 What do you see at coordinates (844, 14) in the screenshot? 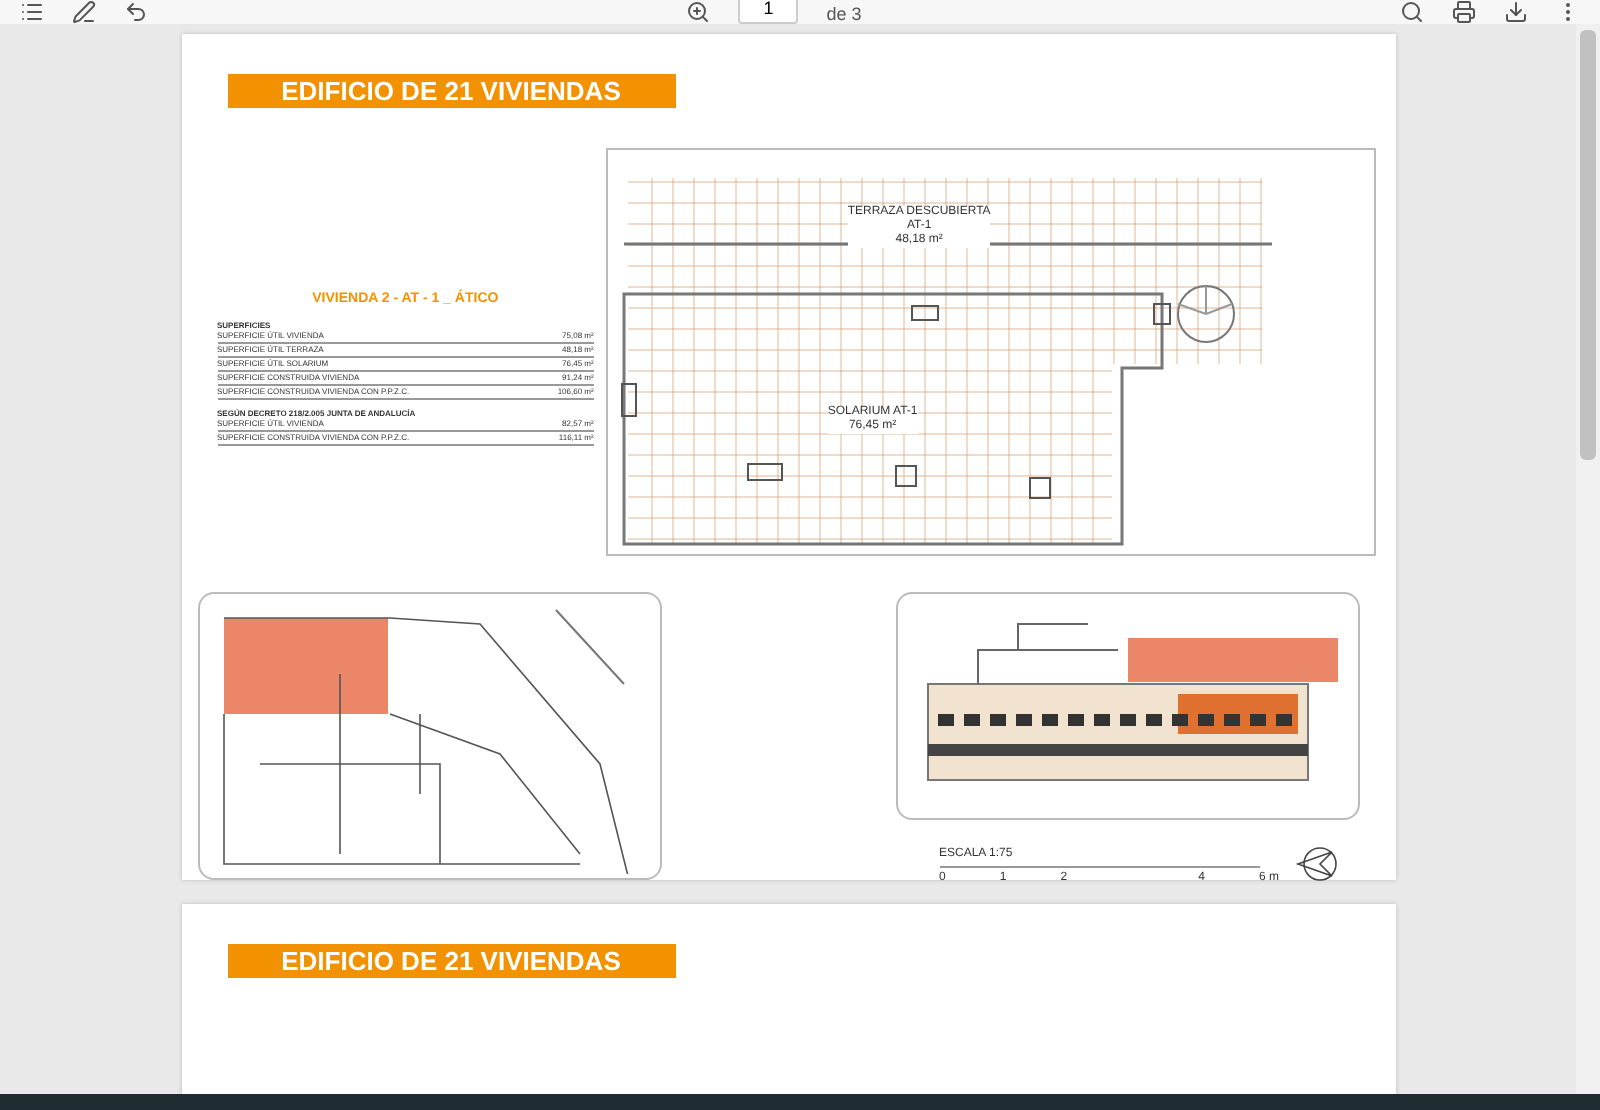
I see `page-total: de 3` at bounding box center [844, 14].